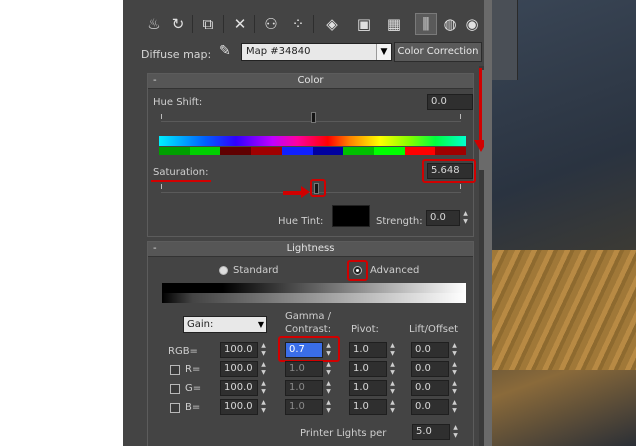  I want to click on g-gamma-field: 1.0, so click(304, 388).